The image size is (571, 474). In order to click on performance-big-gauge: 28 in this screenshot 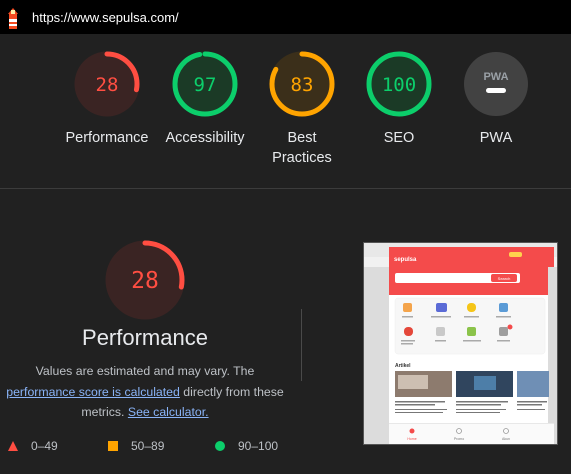, I will do `click(145, 280)`.